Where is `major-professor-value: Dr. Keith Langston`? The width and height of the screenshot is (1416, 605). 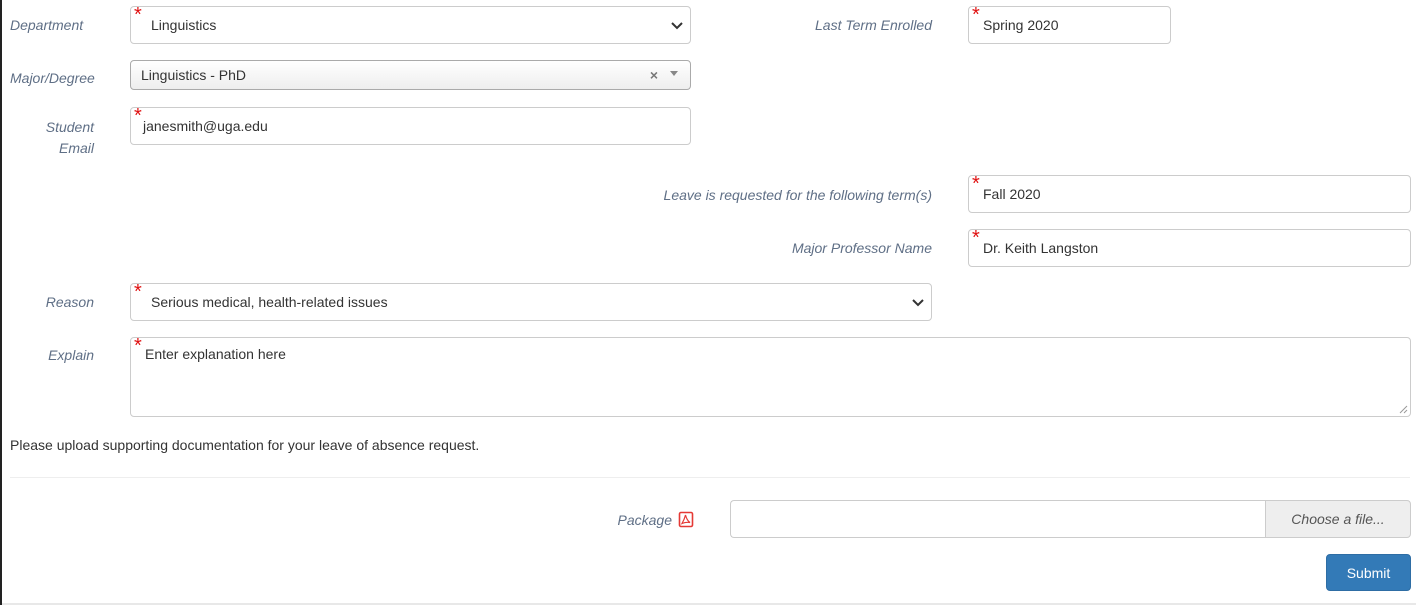
major-professor-value: Dr. Keith Langston is located at coordinates (1041, 248).